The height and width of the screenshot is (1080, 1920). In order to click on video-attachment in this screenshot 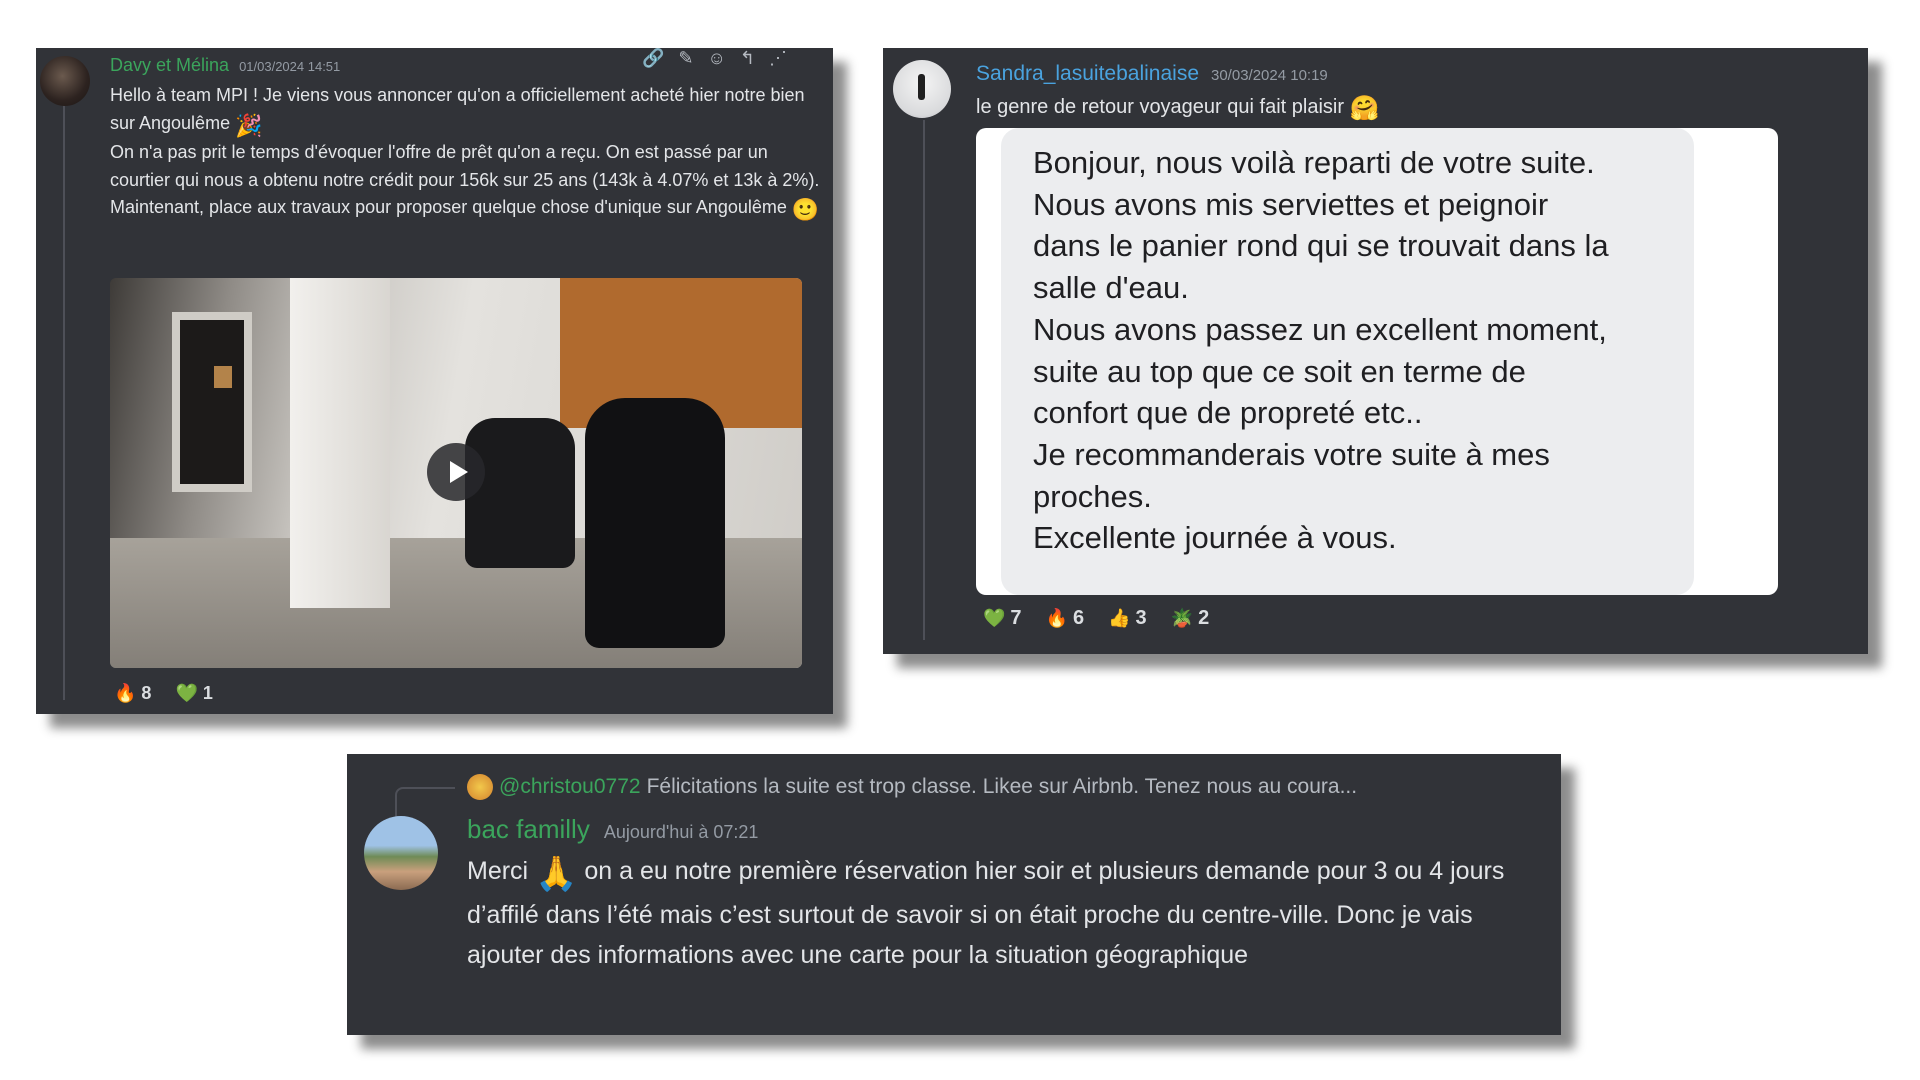, I will do `click(456, 473)`.